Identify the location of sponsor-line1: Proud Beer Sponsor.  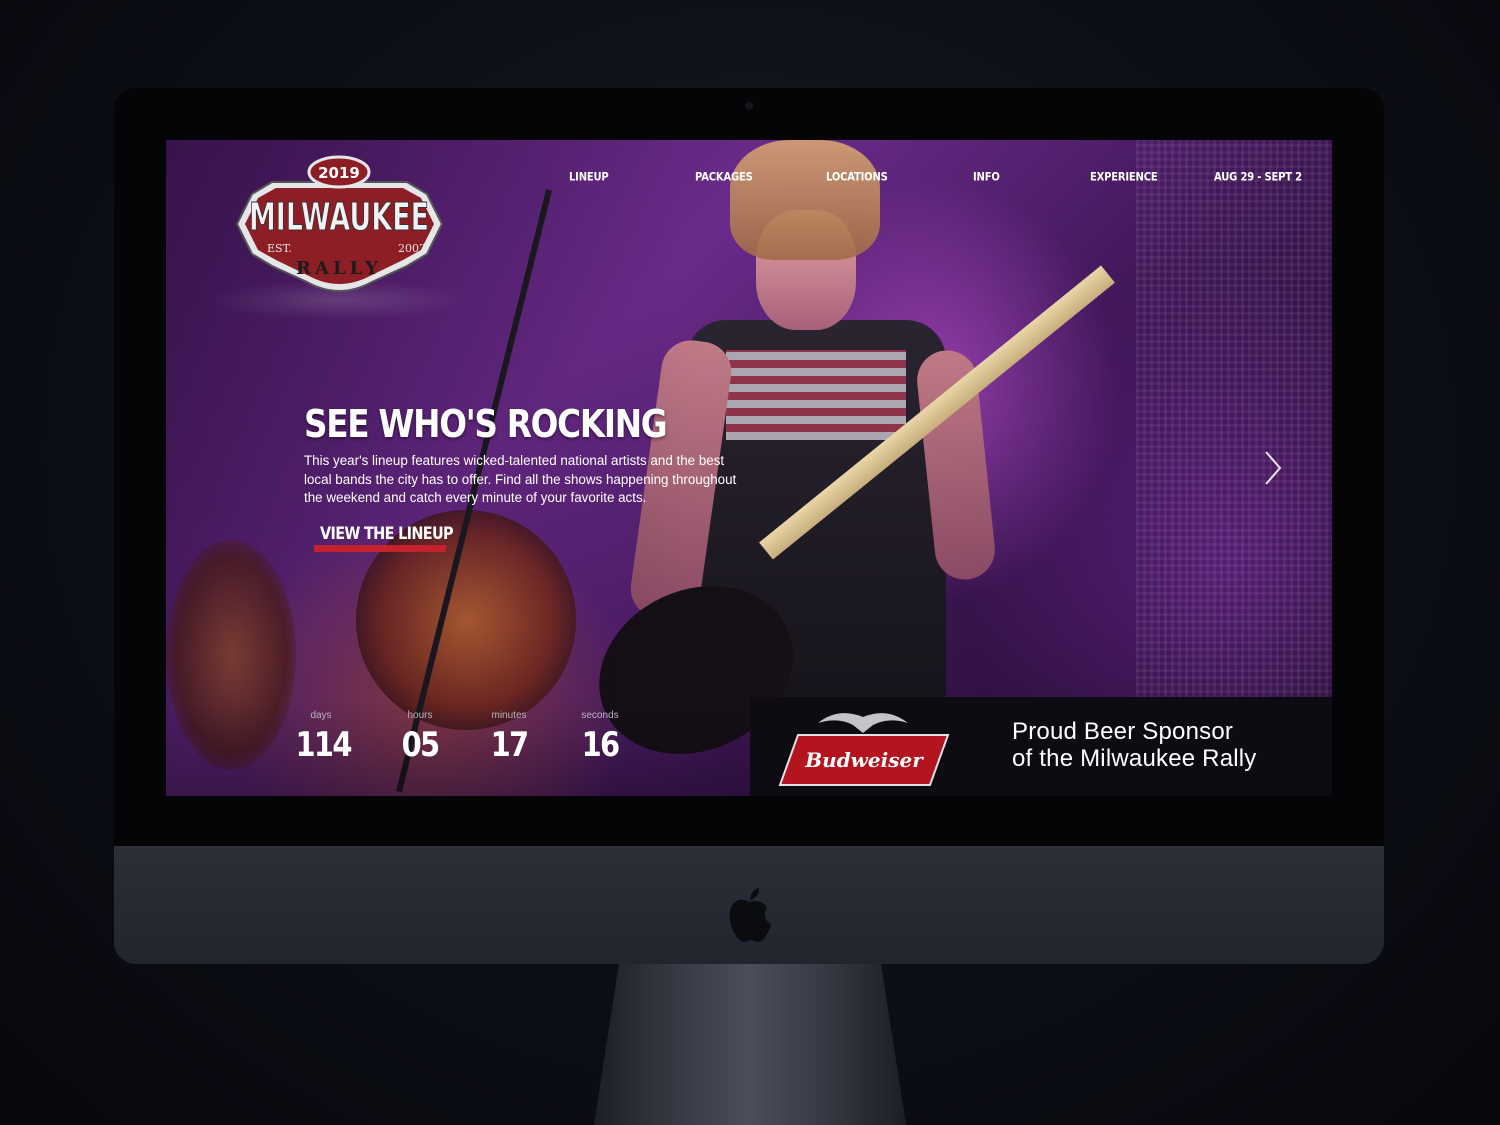
(1123, 731).